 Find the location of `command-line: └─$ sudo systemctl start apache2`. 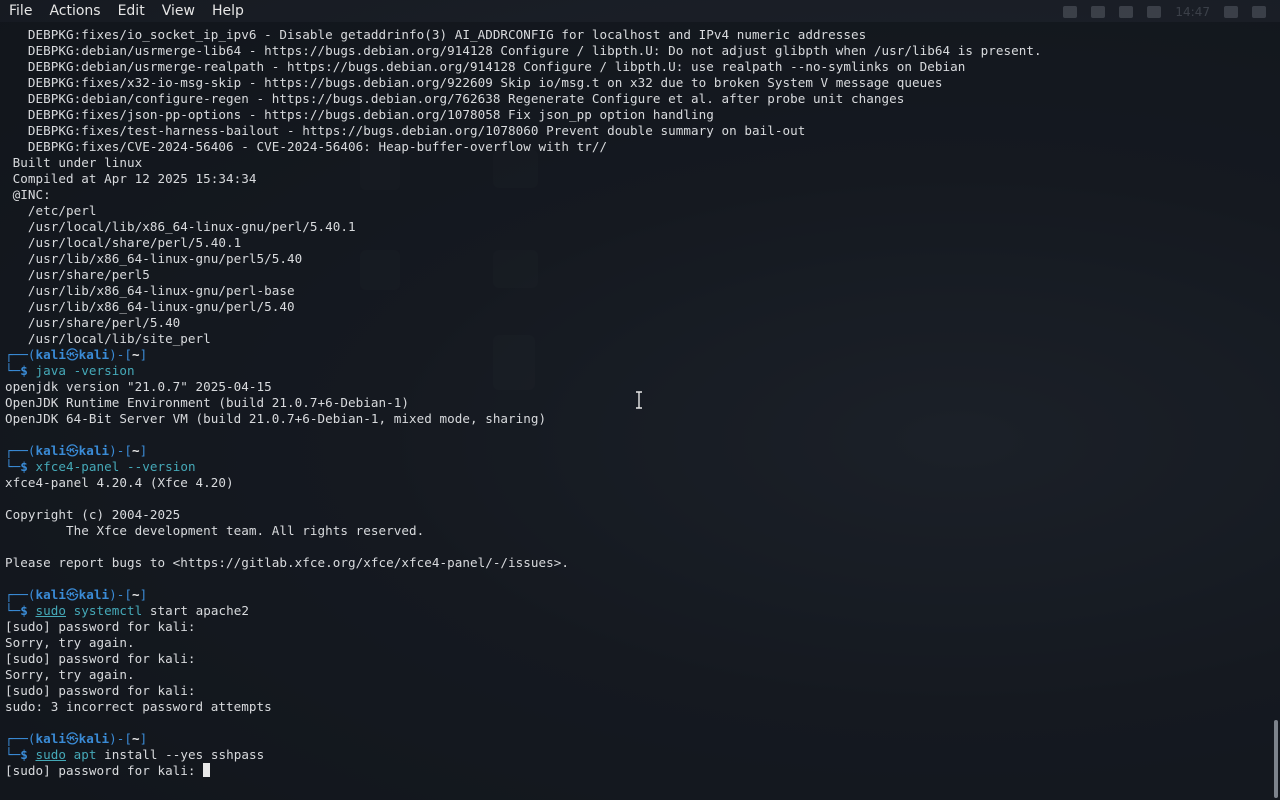

command-line: └─$ sudo systemctl start apache2 is located at coordinates (636, 611).